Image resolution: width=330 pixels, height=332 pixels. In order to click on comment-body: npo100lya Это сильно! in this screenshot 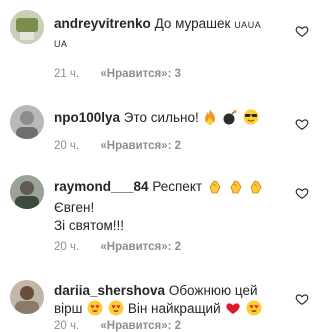, I will do `click(170, 119)`.